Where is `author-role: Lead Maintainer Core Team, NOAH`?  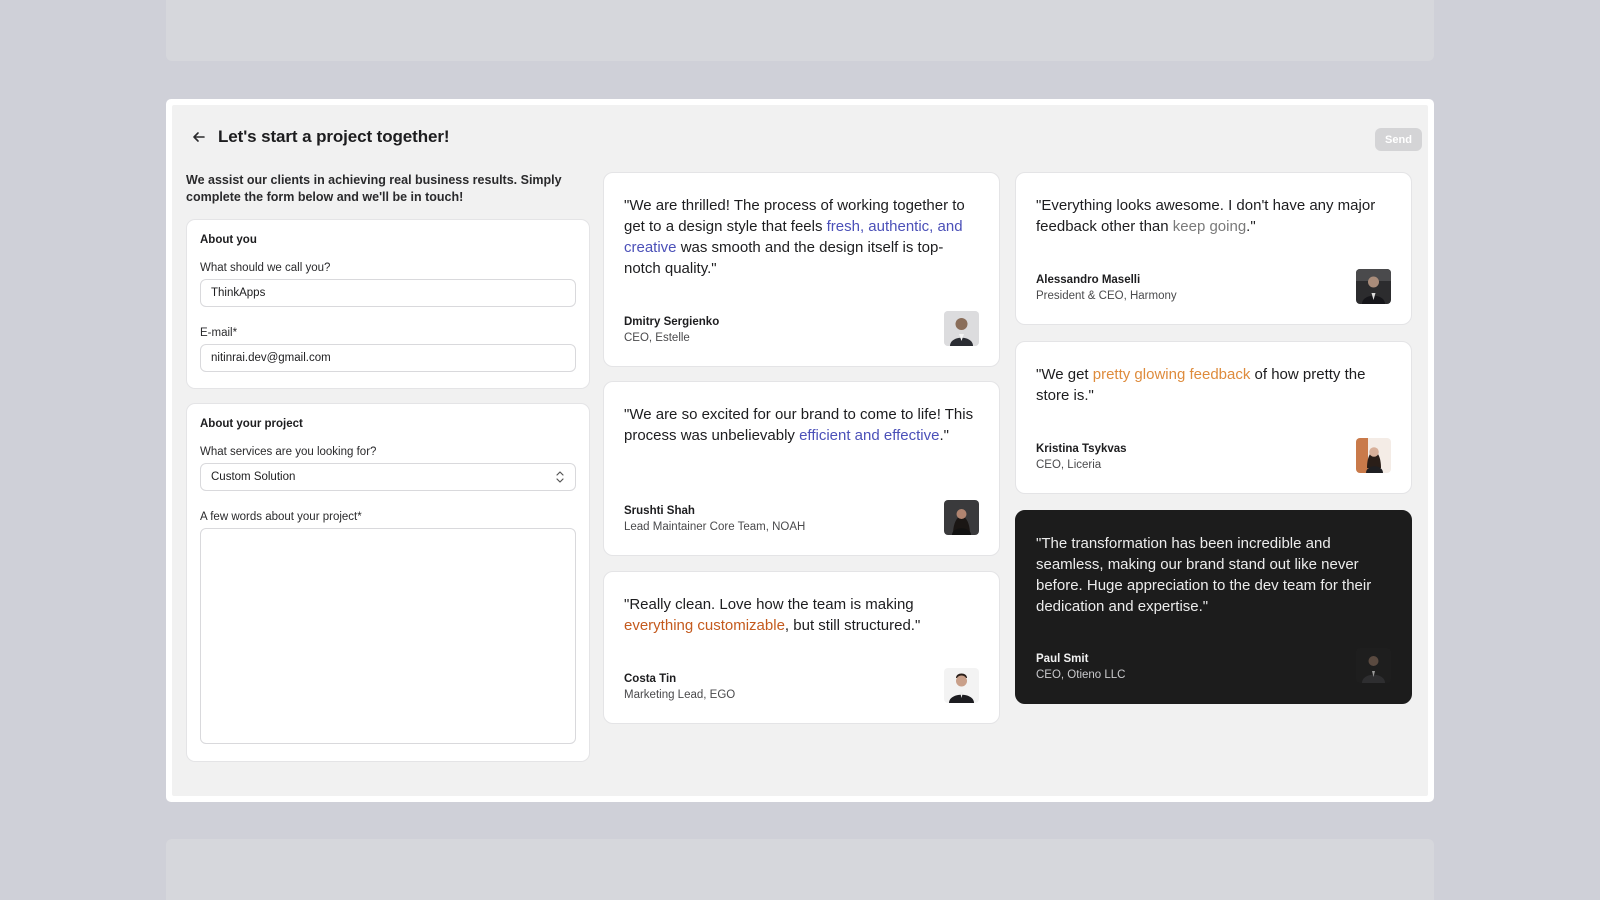 author-role: Lead Maintainer Core Team, NOAH is located at coordinates (715, 527).